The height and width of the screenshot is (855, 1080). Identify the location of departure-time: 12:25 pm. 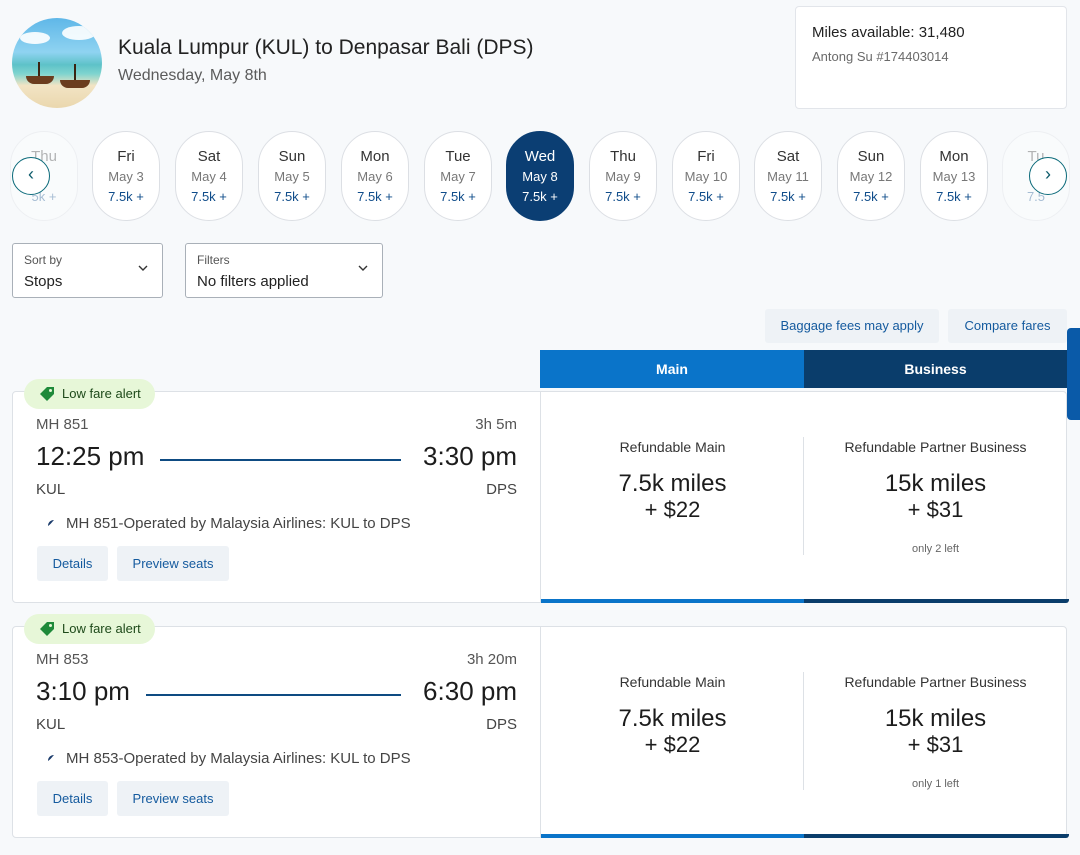
(90, 456).